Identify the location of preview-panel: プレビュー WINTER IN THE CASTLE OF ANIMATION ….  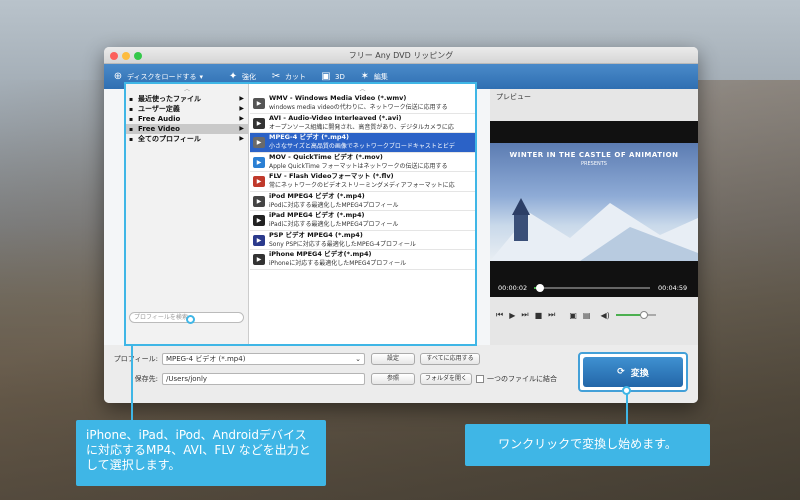
(594, 217).